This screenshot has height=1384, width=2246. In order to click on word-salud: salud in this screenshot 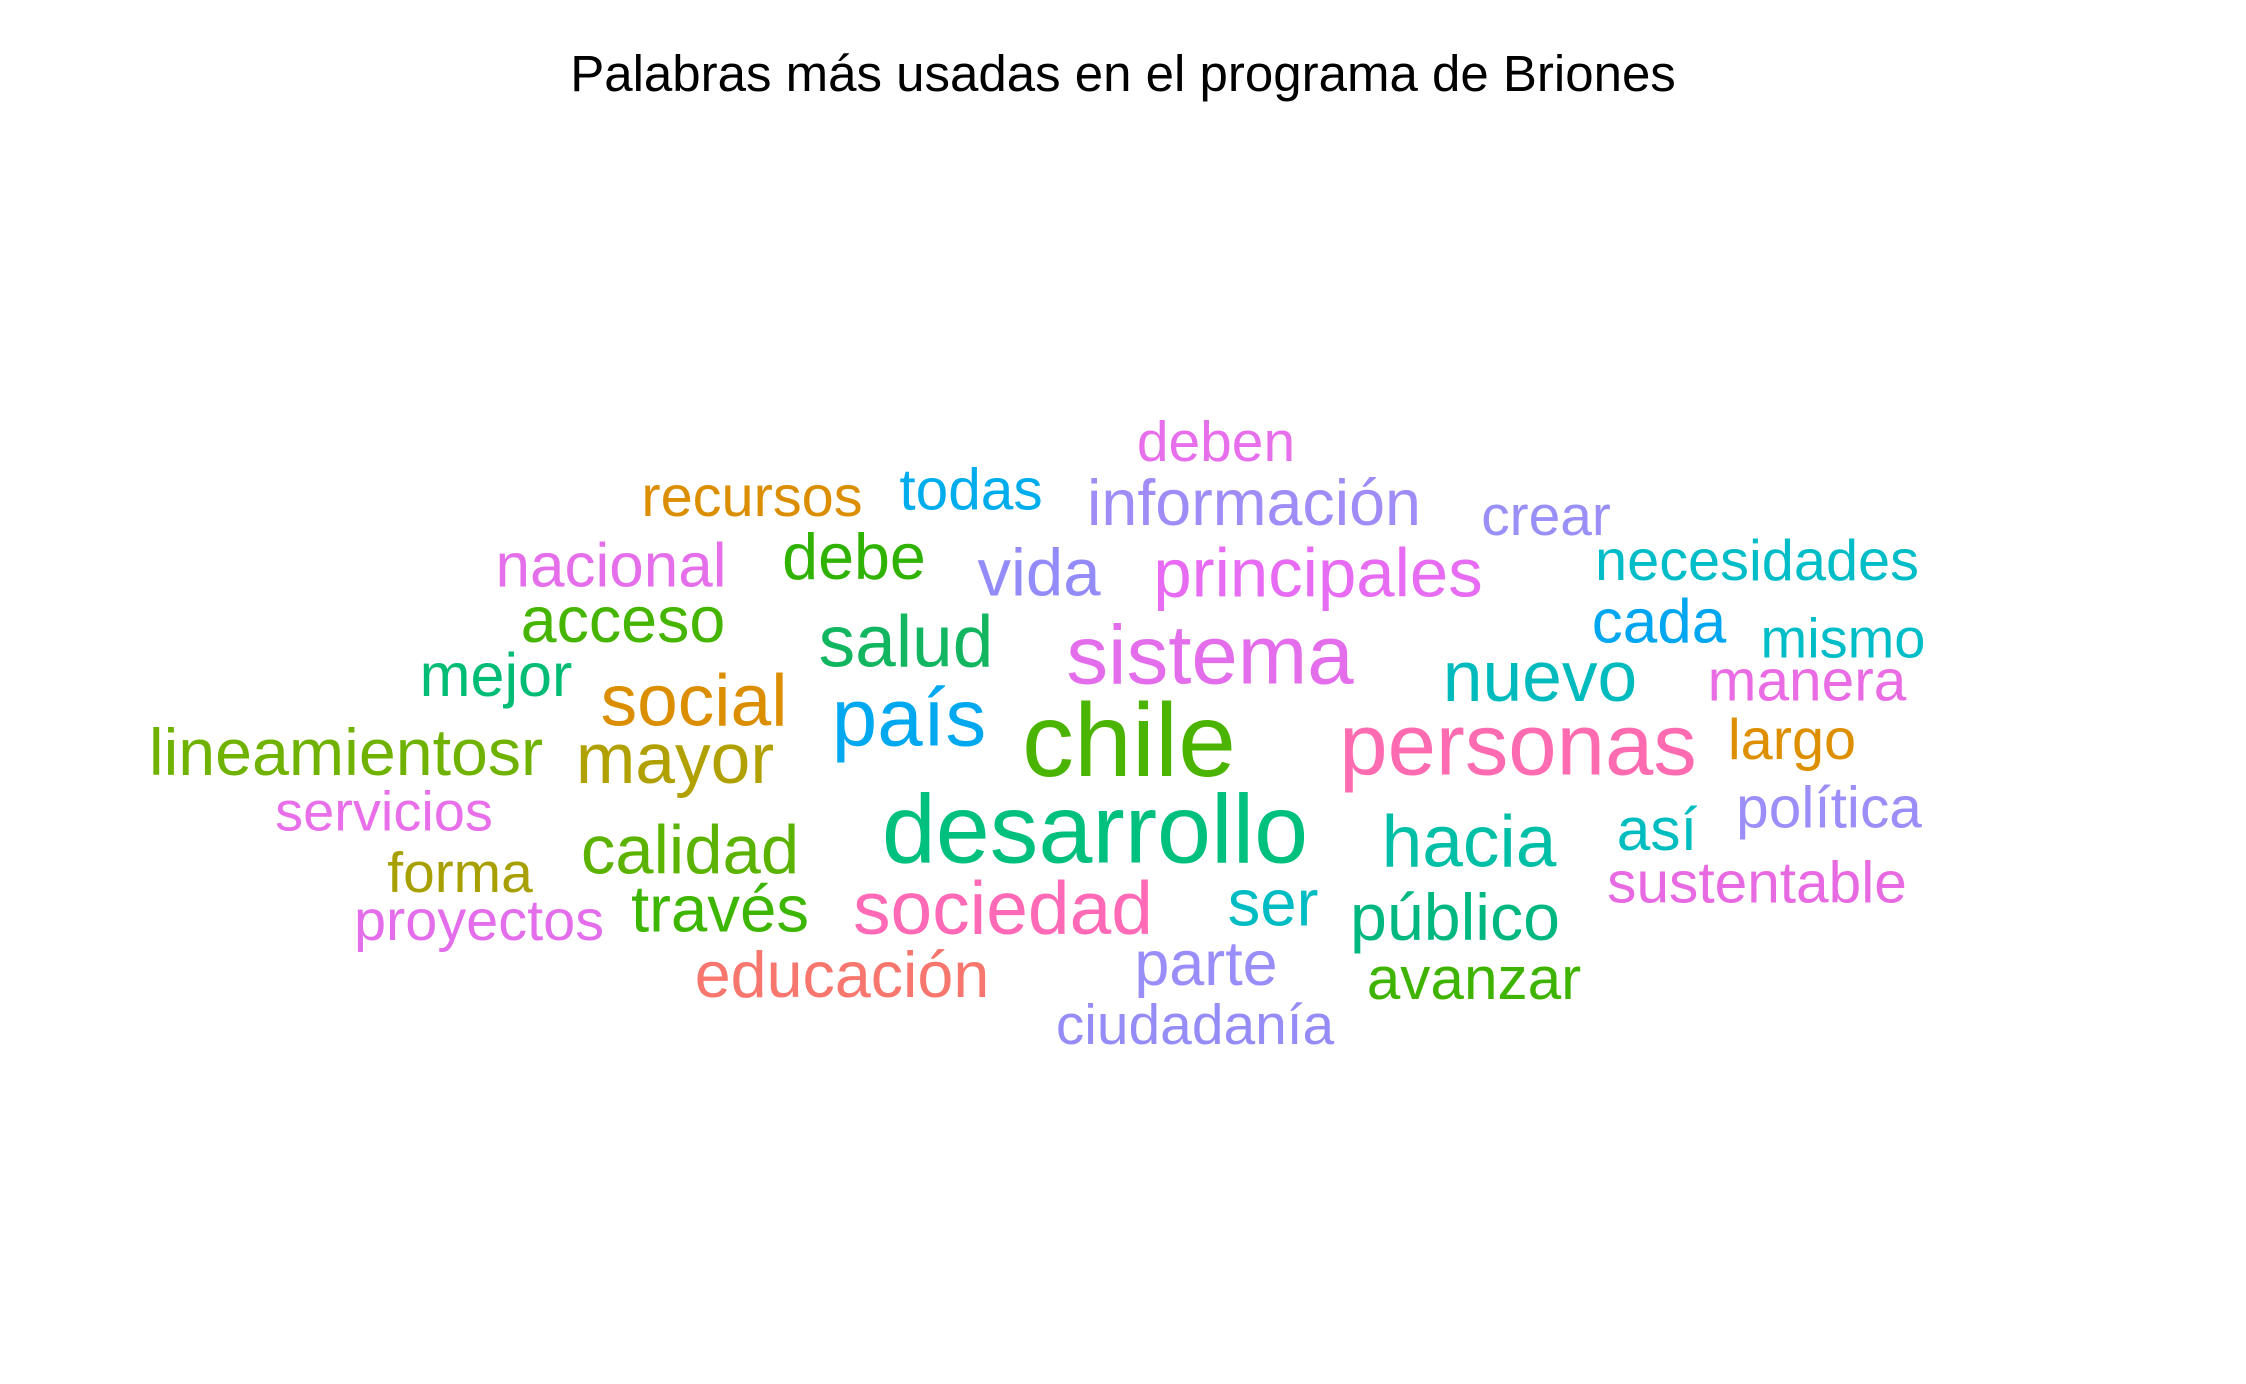, I will do `click(906, 642)`.